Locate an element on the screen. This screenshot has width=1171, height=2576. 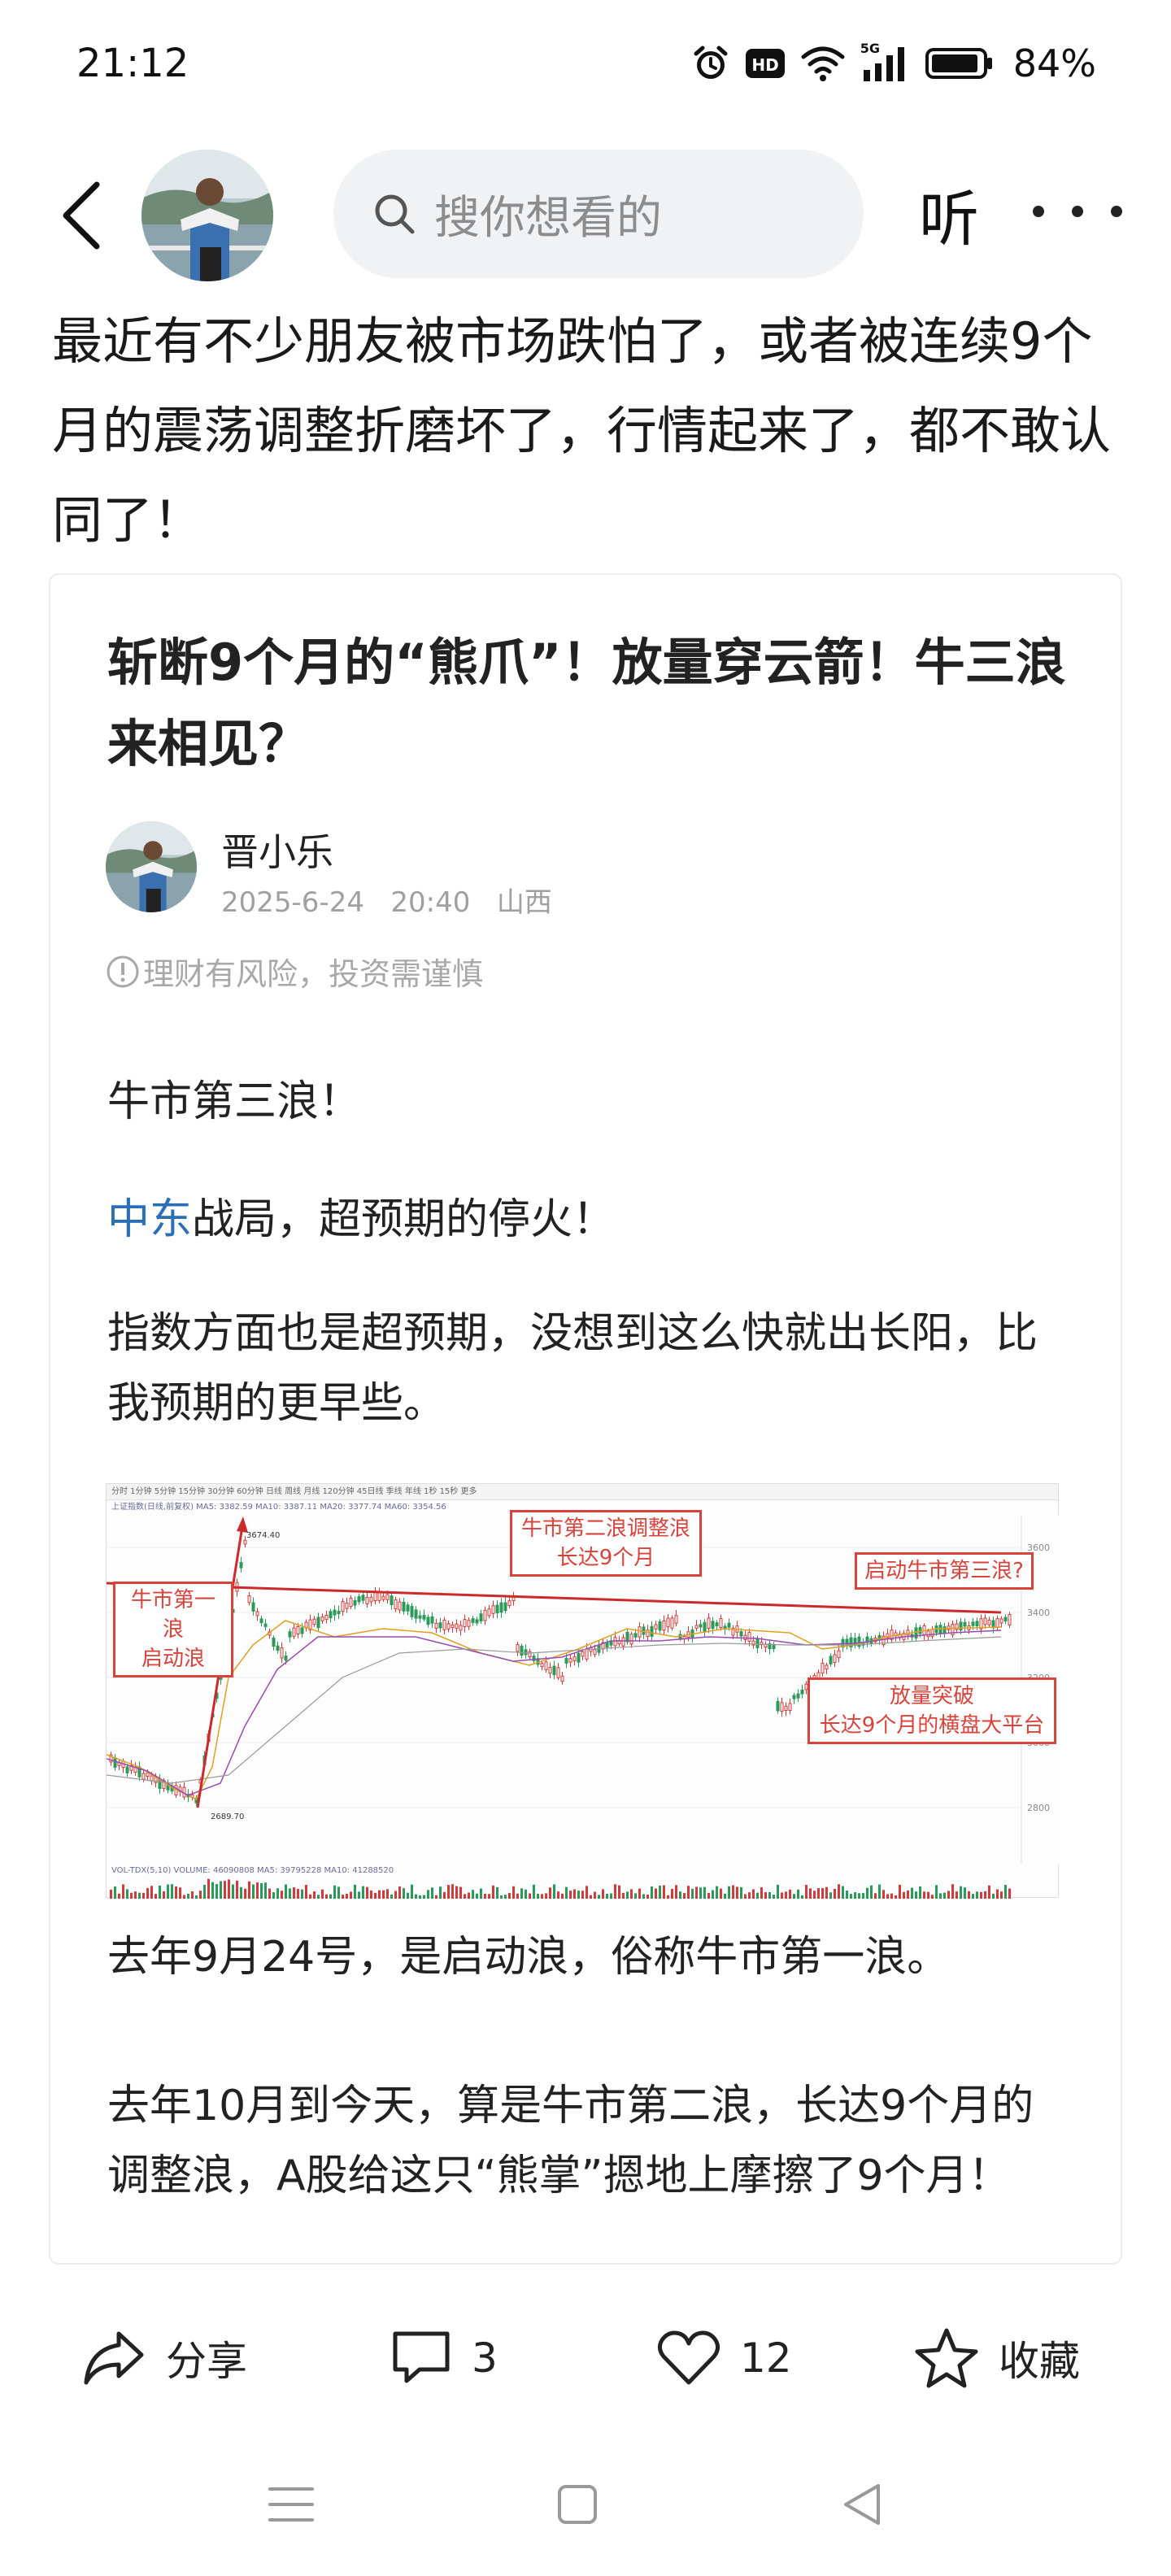
annotation-text: 牛市第一浪 is located at coordinates (172, 1615).